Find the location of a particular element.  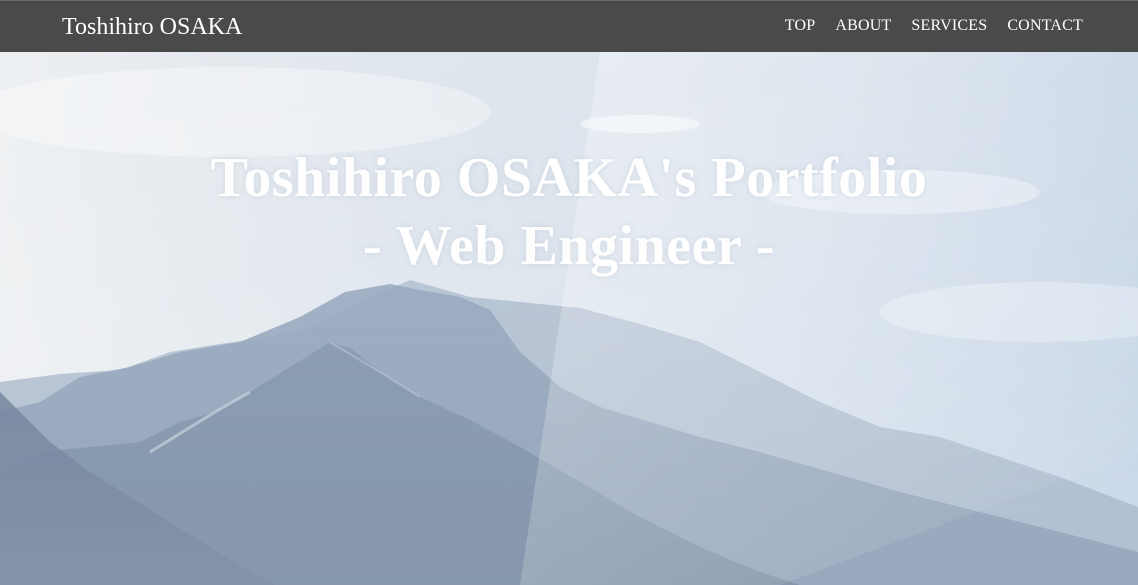

nav-link-services: SERVICES is located at coordinates (949, 26).